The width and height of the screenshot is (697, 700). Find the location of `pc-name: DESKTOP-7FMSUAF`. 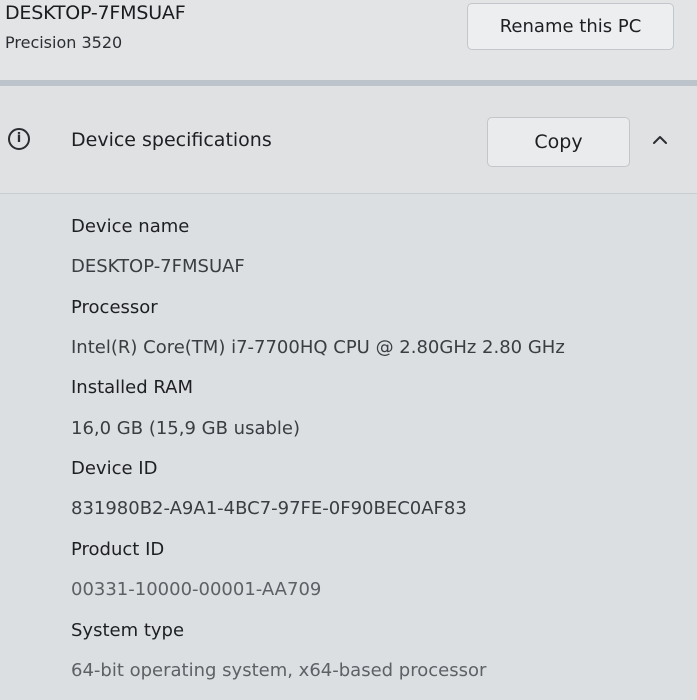

pc-name: DESKTOP-7FMSUAF is located at coordinates (95, 13).